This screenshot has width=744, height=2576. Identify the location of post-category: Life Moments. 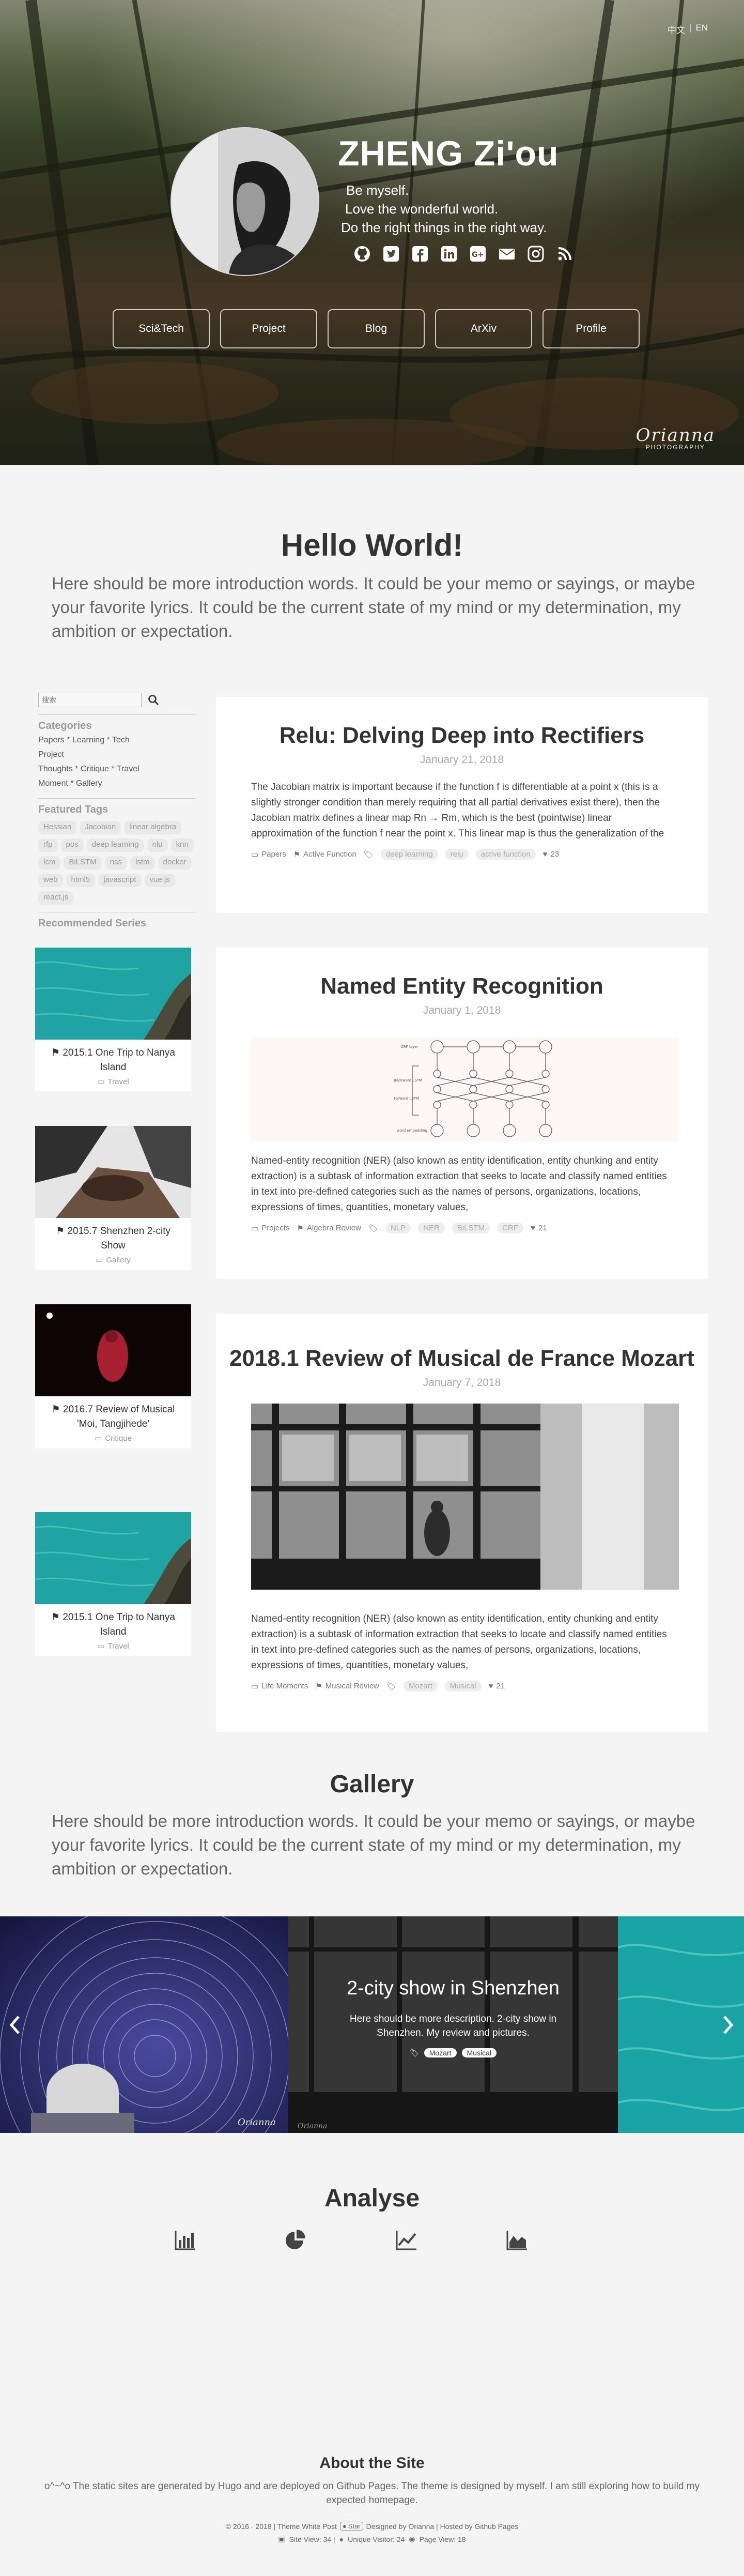
(284, 1686).